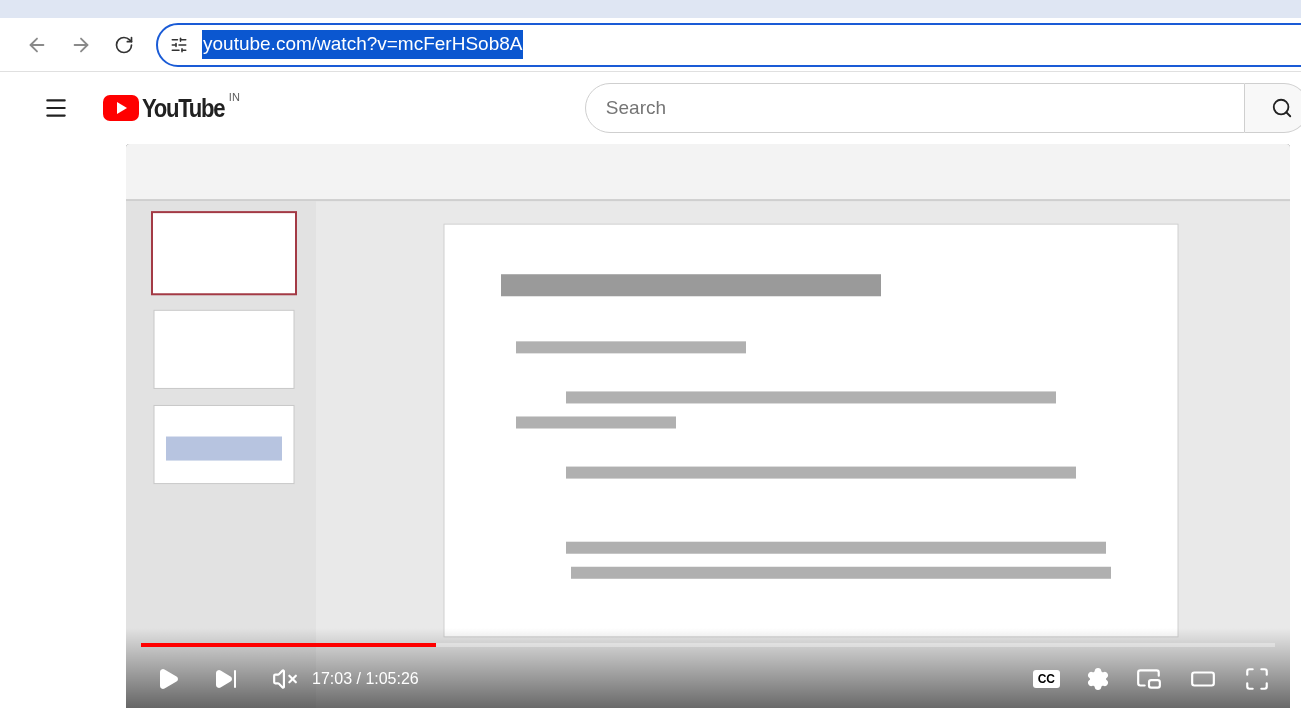 Image resolution: width=1301 pixels, height=708 pixels. I want to click on url-text: youtube.com/watch?v=mcFerHSob8A, so click(363, 44).